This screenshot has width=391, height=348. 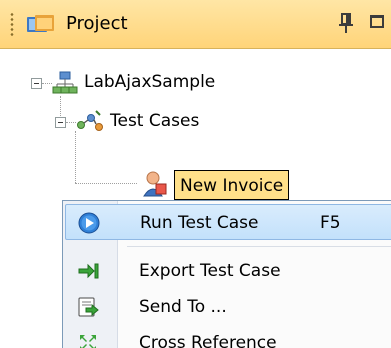 I want to click on send-to-icon, so click(x=88, y=307).